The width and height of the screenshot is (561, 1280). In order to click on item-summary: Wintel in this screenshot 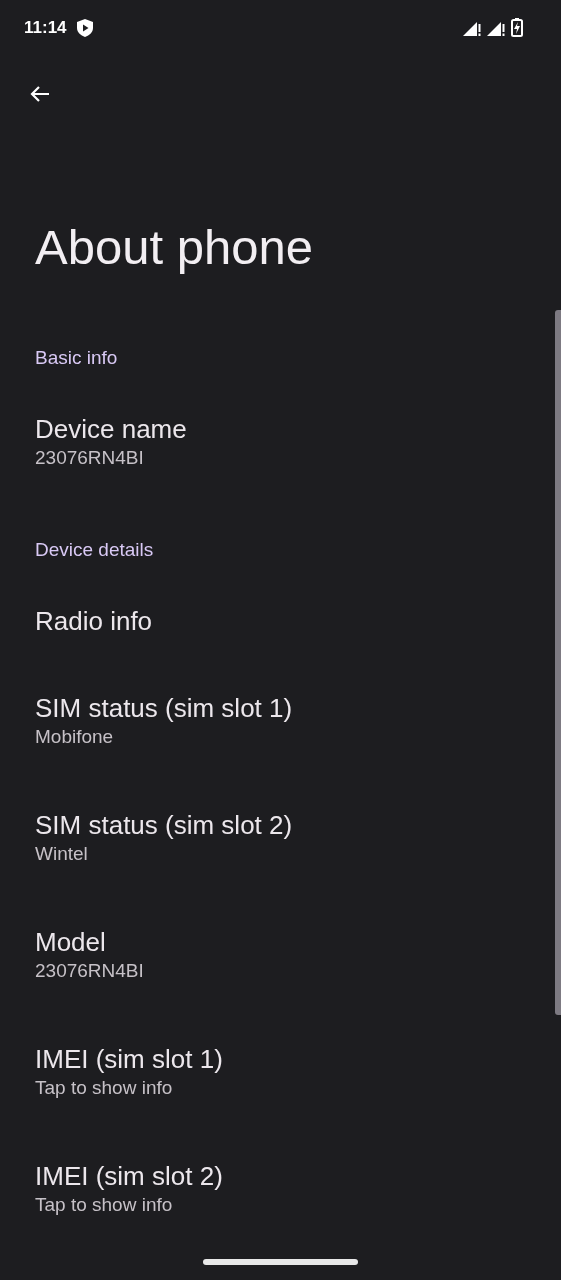, I will do `click(62, 854)`.